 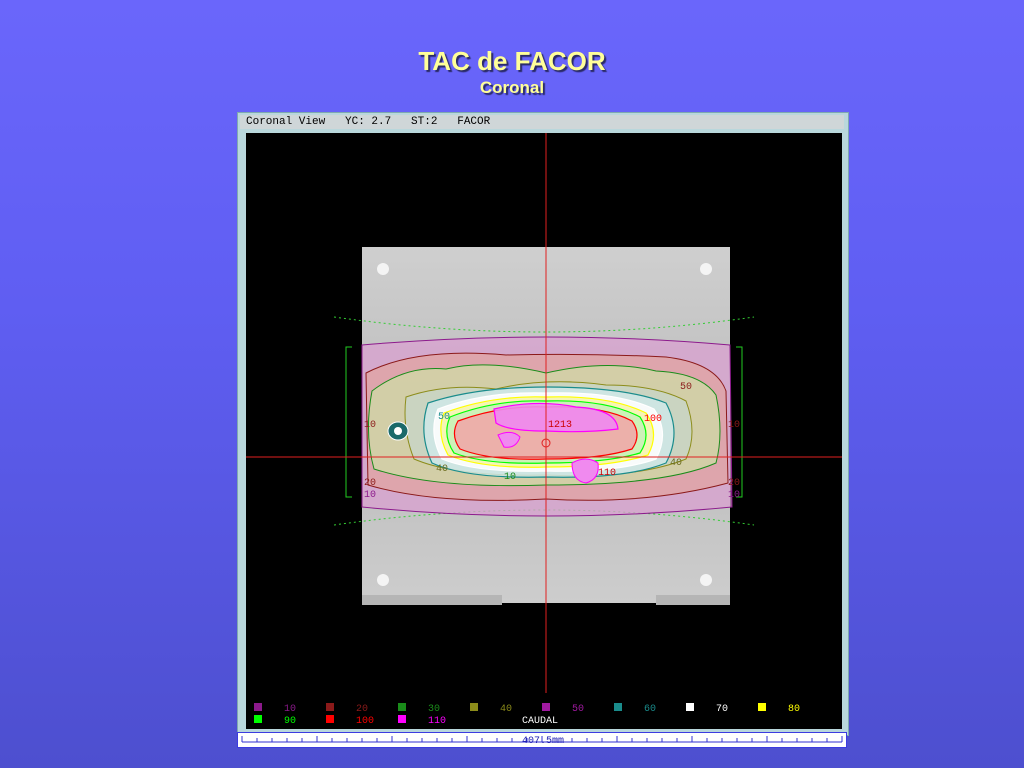 I want to click on legend-label: 110, so click(x=437, y=721).